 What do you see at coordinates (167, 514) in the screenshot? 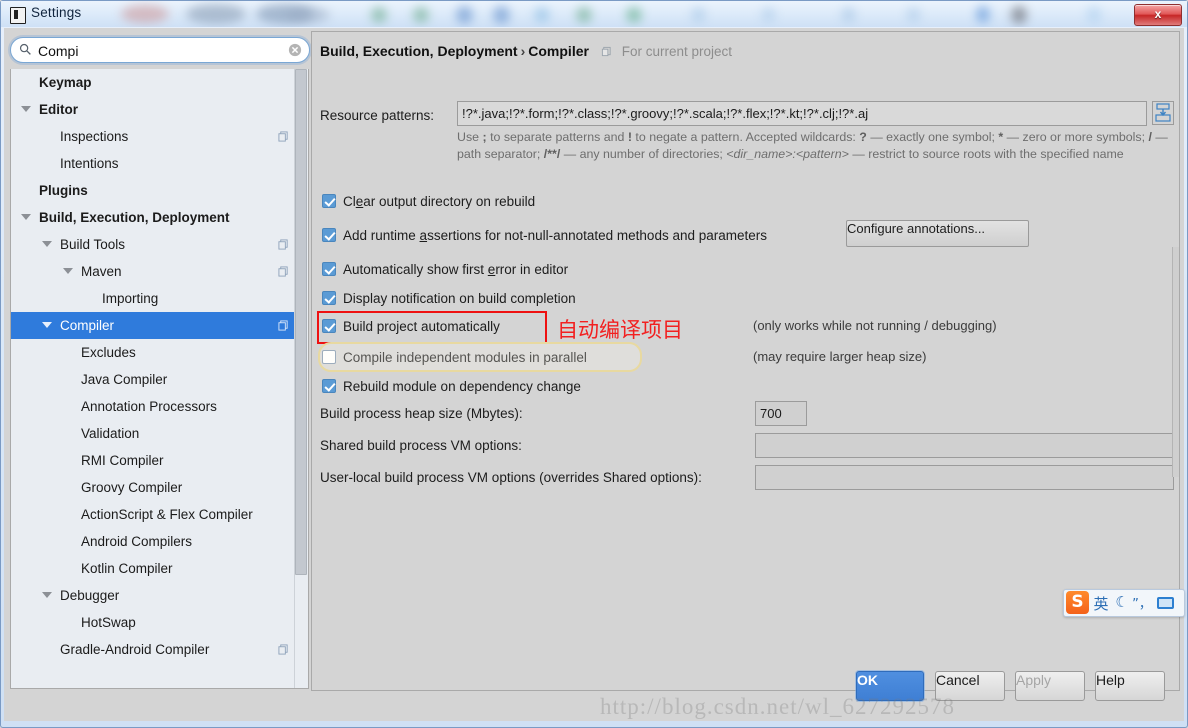
I see `sidebar-item-label: ActionScript & Flex Compiler` at bounding box center [167, 514].